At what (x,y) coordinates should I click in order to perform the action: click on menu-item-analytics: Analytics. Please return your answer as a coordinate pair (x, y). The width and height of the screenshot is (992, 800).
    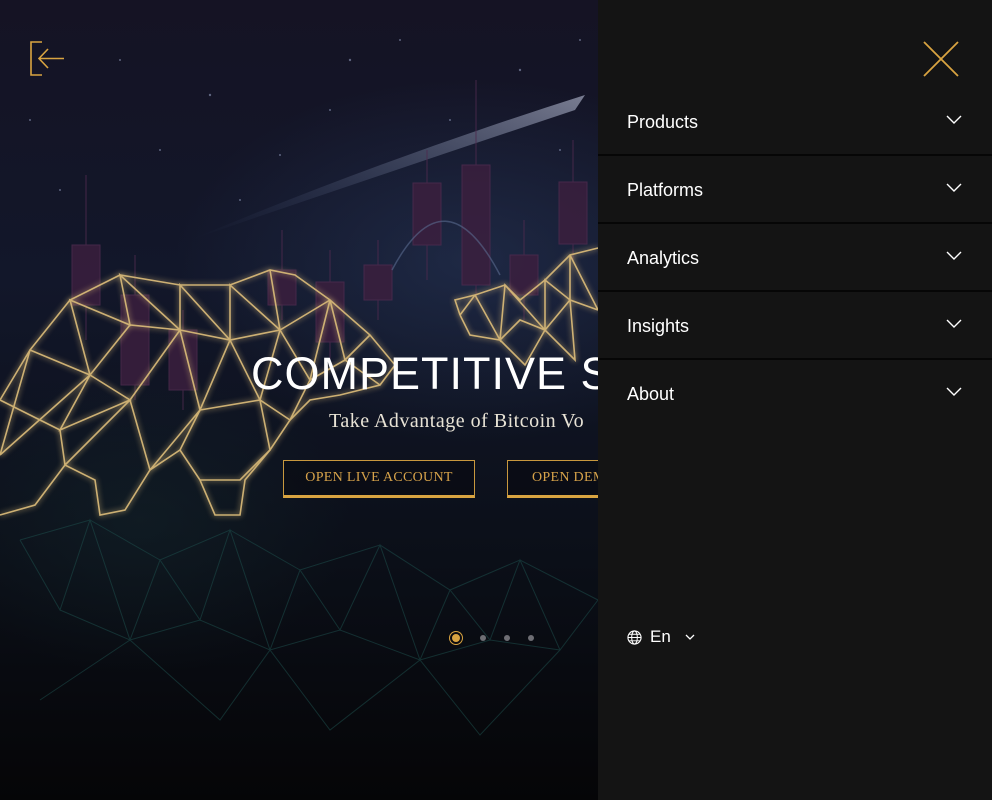
    Looking at the image, I should click on (795, 258).